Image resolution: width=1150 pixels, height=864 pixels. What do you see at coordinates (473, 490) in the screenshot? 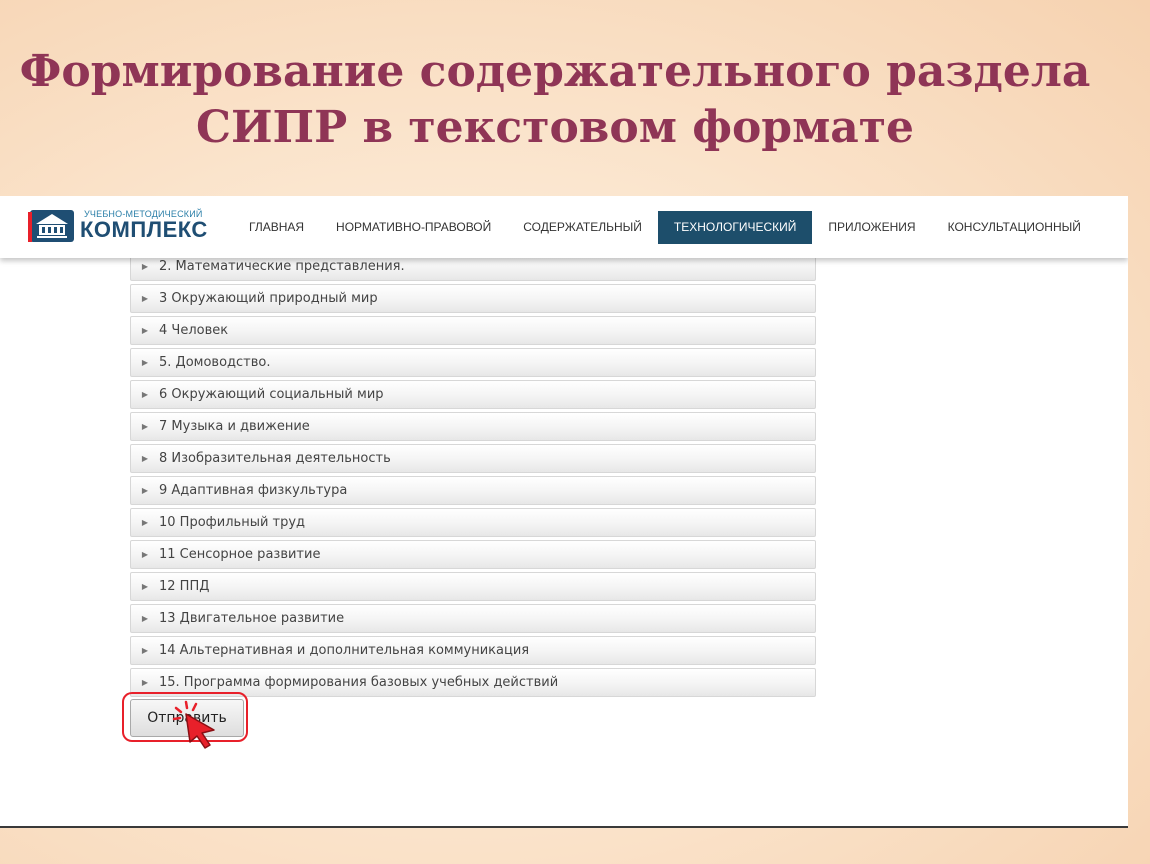
I see `accordion-item: ▶ 9 Адаптивная физкультура` at bounding box center [473, 490].